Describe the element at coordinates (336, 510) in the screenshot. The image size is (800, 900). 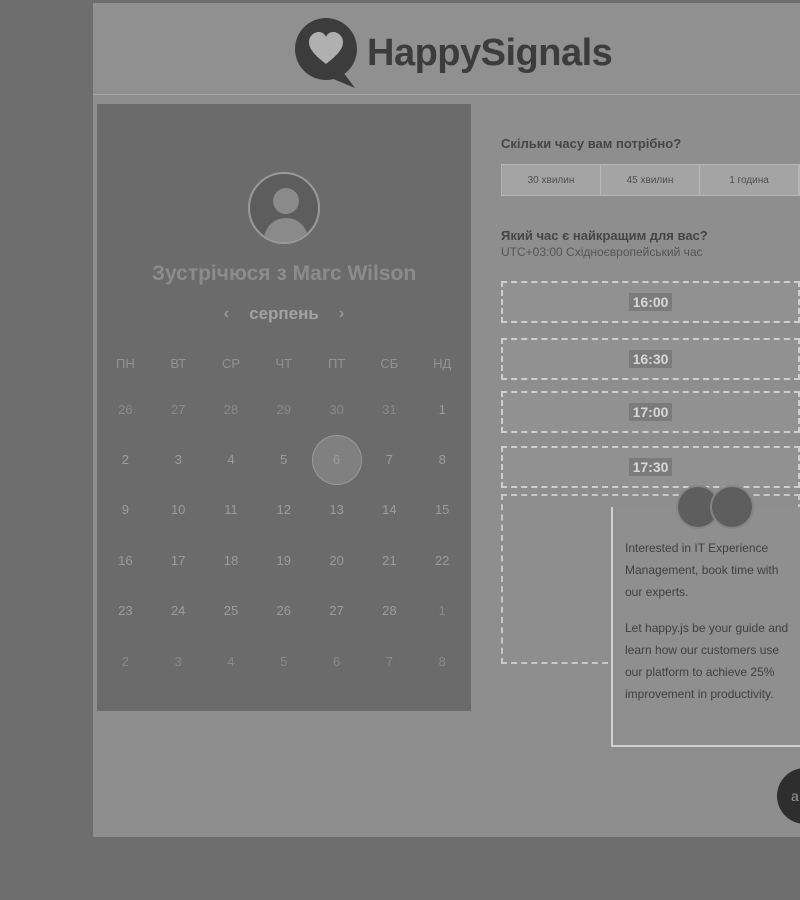
I see `calendar-day: 13` at that location.